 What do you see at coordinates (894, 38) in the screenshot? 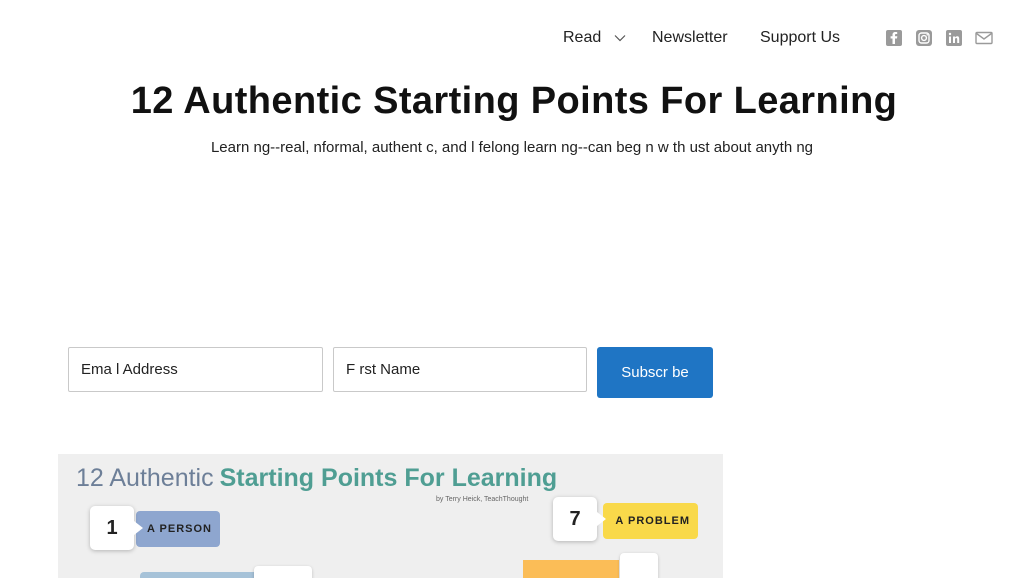
I see `facebook-icon` at bounding box center [894, 38].